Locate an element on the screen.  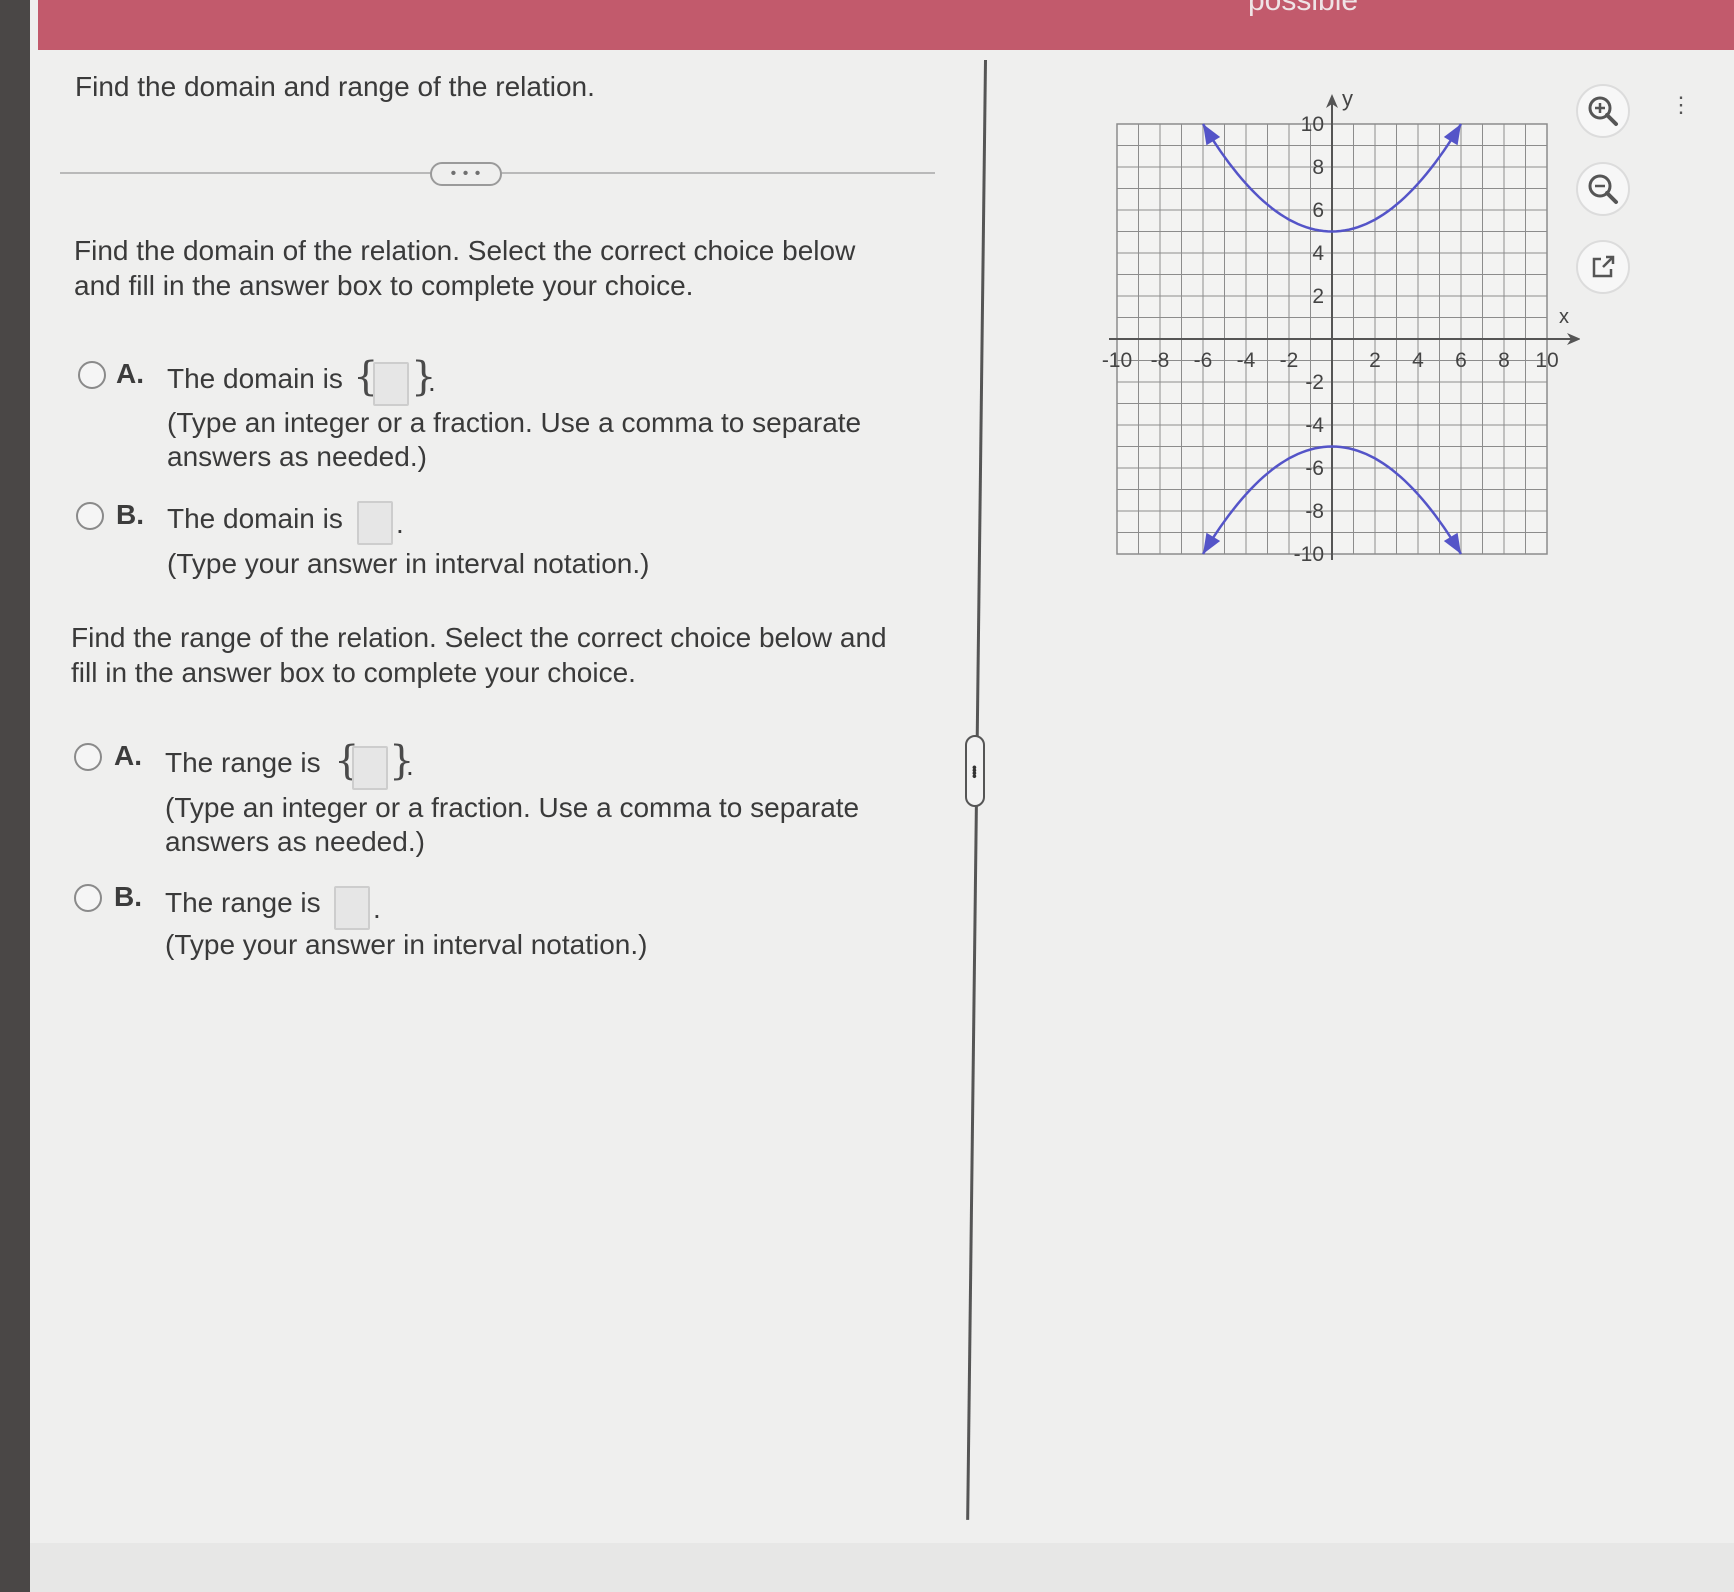
y-tick-label: 6 is located at coordinates (1318, 210).